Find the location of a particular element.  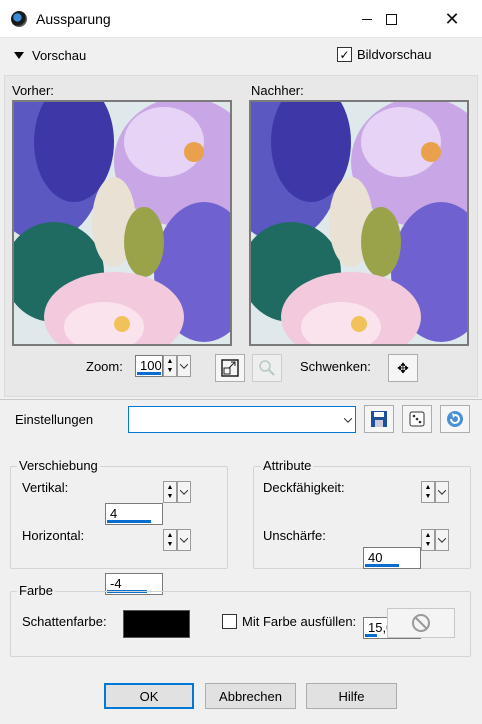

color-title: Farbe is located at coordinates (36, 590).